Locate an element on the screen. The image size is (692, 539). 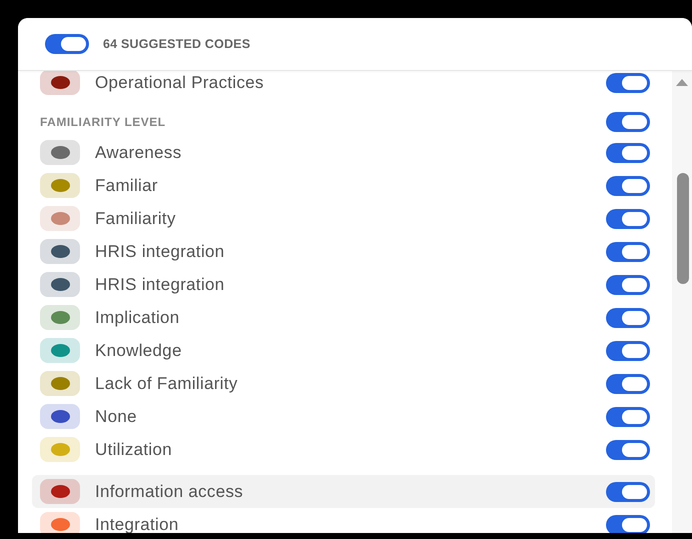
code-row: Integration is located at coordinates (343, 520).